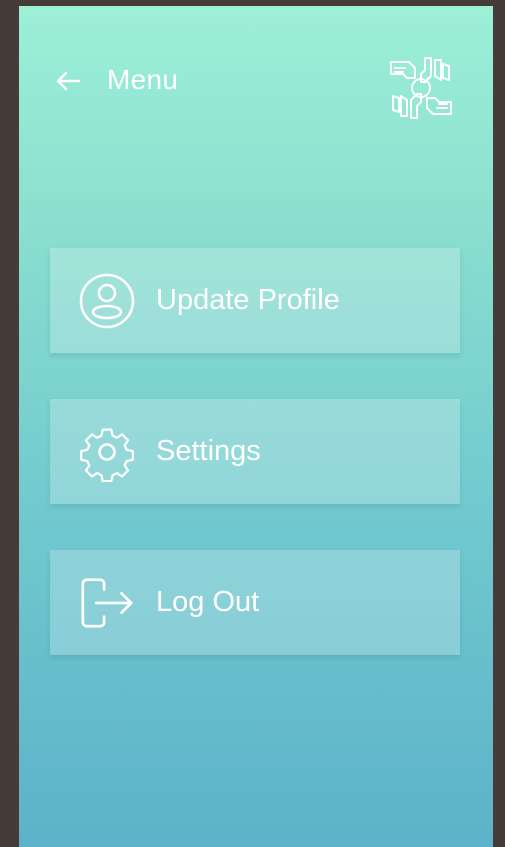  What do you see at coordinates (248, 300) in the screenshot?
I see `update-profile-label: Update Profile` at bounding box center [248, 300].